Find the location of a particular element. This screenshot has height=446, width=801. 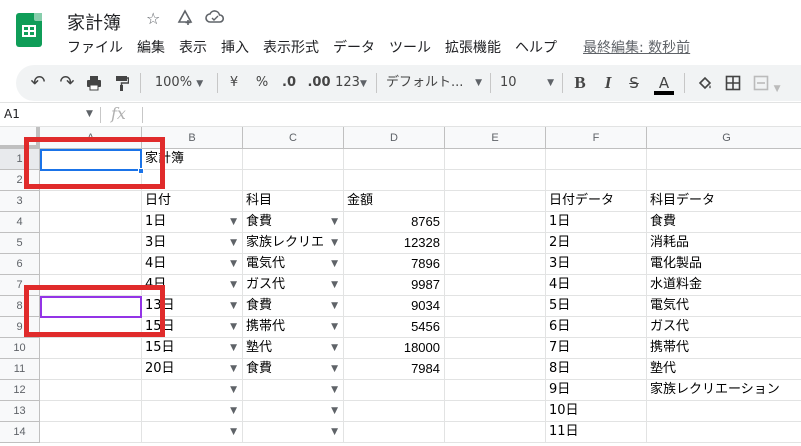

menu-item: 編集 is located at coordinates (151, 48).